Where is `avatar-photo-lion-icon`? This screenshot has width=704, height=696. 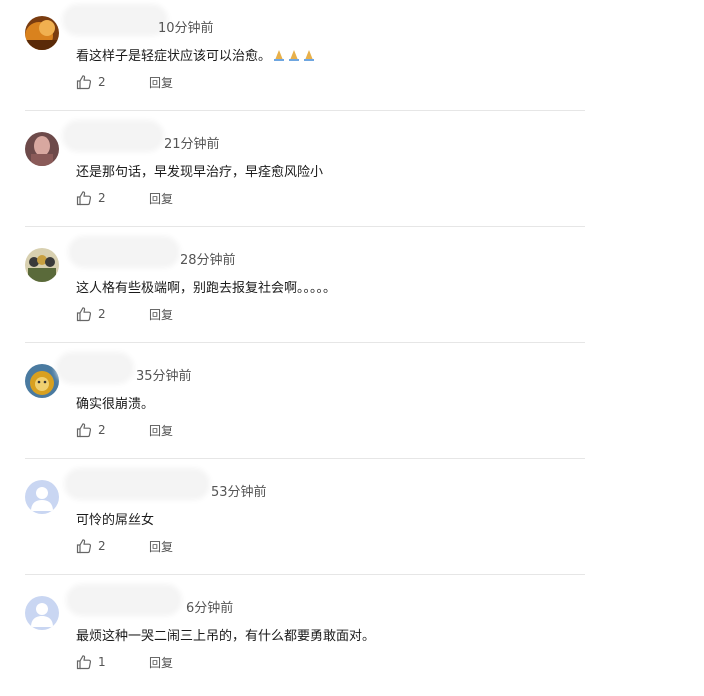 avatar-photo-lion-icon is located at coordinates (42, 381).